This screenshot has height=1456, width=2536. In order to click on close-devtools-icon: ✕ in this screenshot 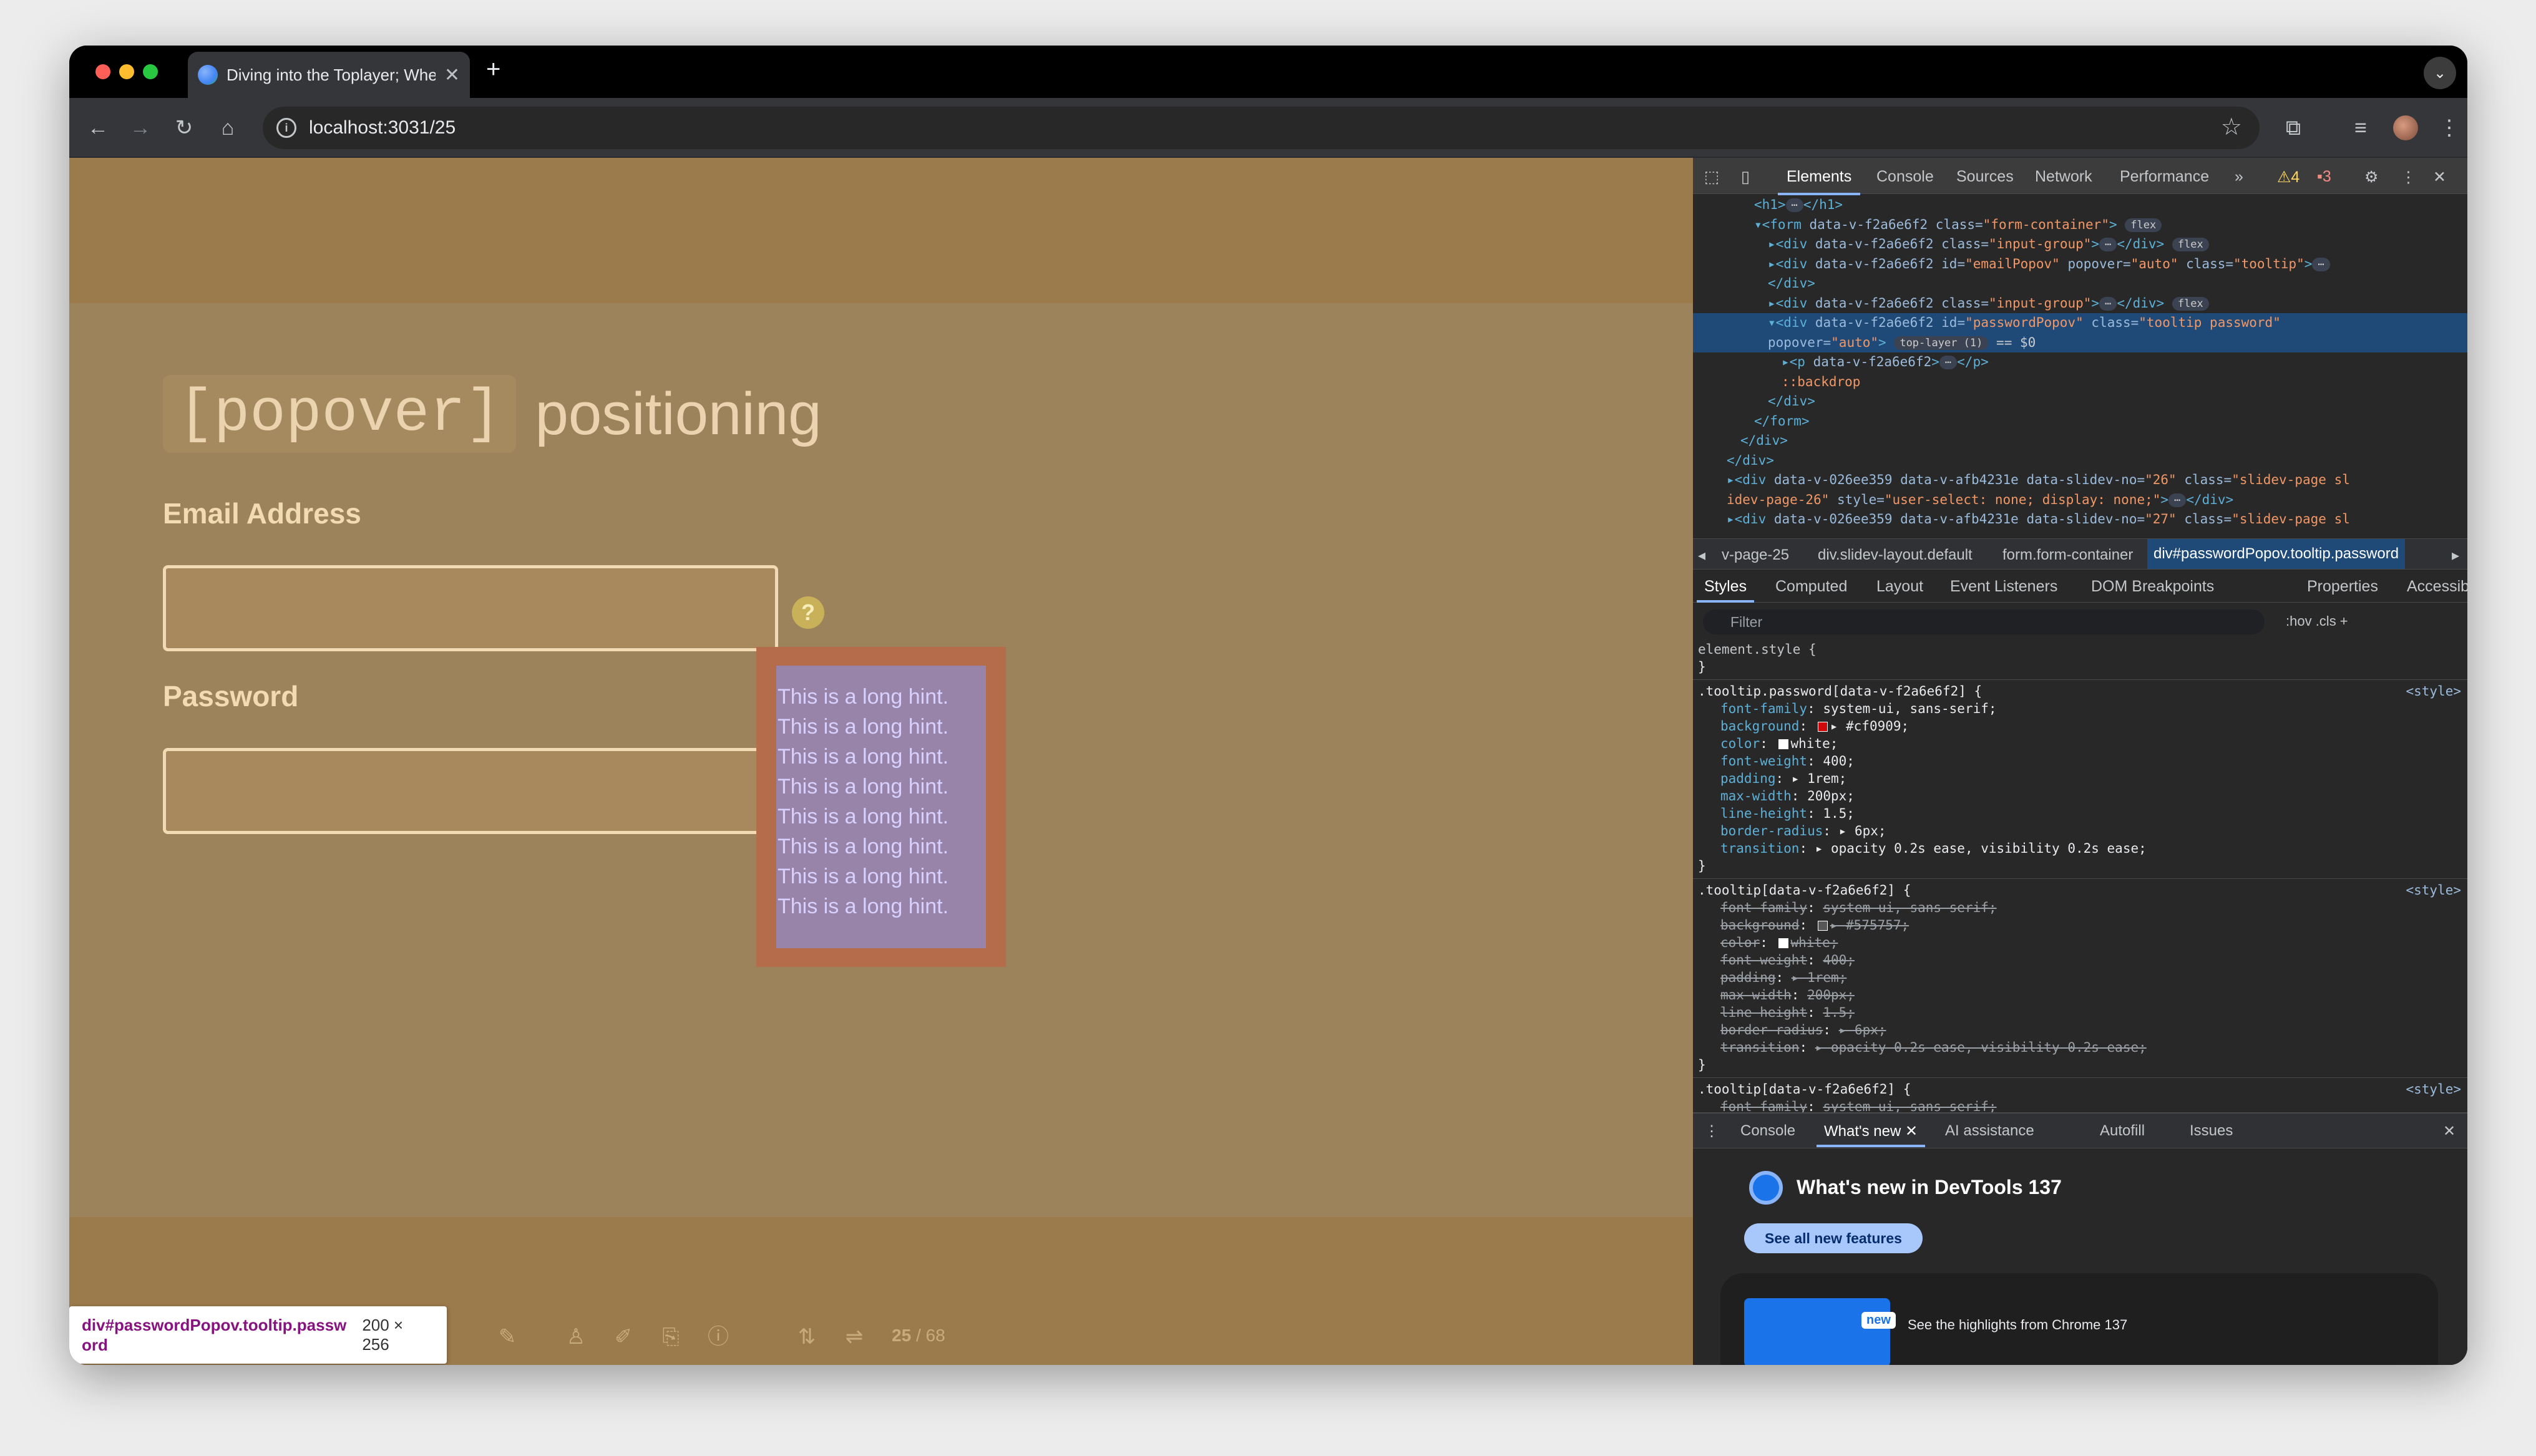, I will do `click(2439, 178)`.